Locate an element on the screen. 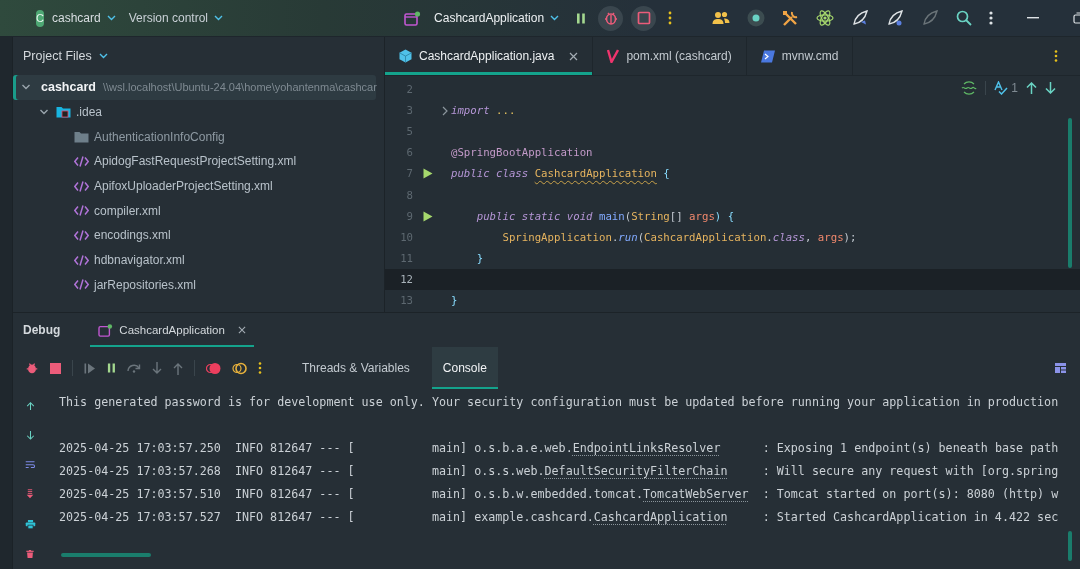 This screenshot has width=1080, height=569. console-line: 2025-04-25 17:03:57.250 INFO 812647 --- [ main] o.s.b.a.e.web.EndpointLinksResolver : Exposing 1 endpoint(s) beneath base path is located at coordinates (559, 448).